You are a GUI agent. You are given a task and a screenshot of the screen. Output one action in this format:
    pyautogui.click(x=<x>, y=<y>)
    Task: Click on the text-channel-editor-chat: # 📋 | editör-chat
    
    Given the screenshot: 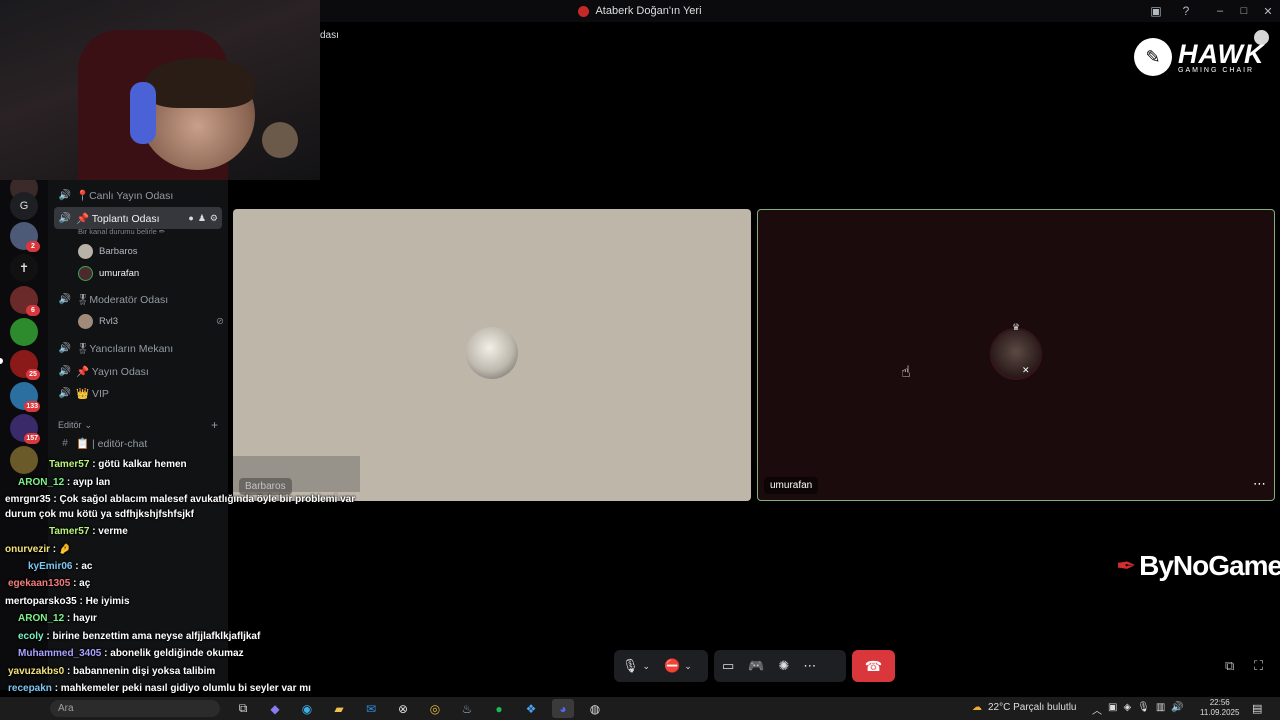 What is the action you would take?
    pyautogui.click(x=138, y=443)
    